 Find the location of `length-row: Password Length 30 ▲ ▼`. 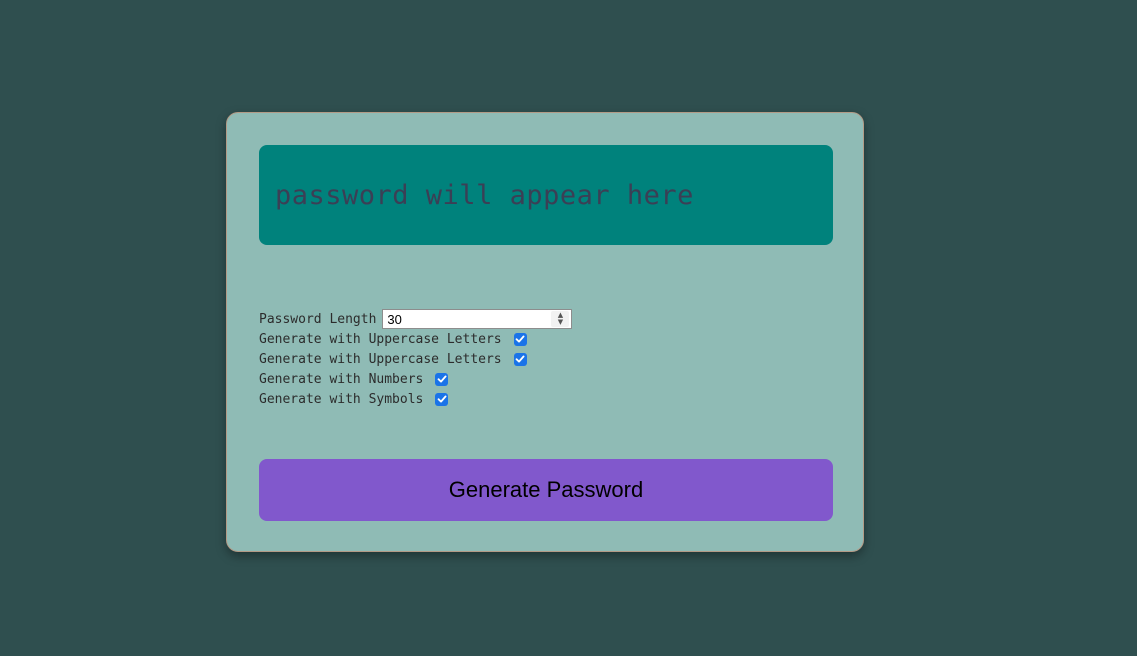

length-row: Password Length 30 ▲ ▼ is located at coordinates (416, 319).